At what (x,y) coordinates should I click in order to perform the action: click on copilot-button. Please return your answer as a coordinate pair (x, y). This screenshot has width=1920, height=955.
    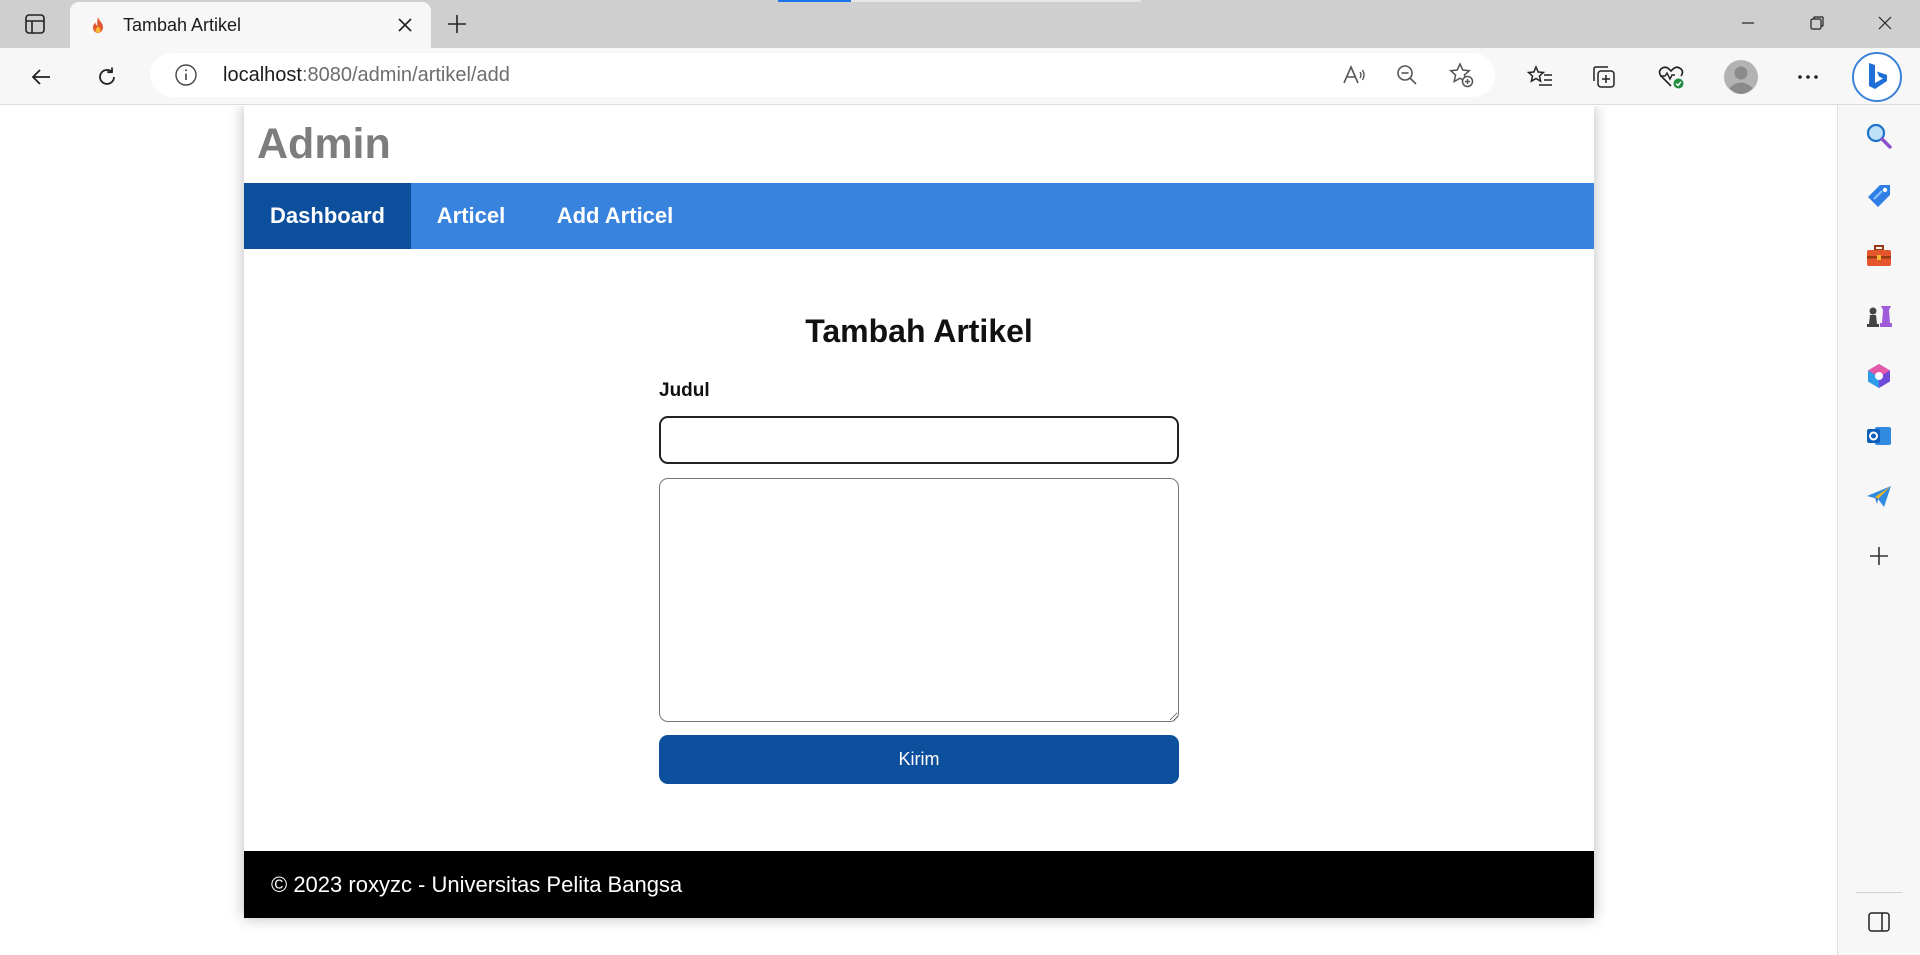
    Looking at the image, I should click on (1877, 77).